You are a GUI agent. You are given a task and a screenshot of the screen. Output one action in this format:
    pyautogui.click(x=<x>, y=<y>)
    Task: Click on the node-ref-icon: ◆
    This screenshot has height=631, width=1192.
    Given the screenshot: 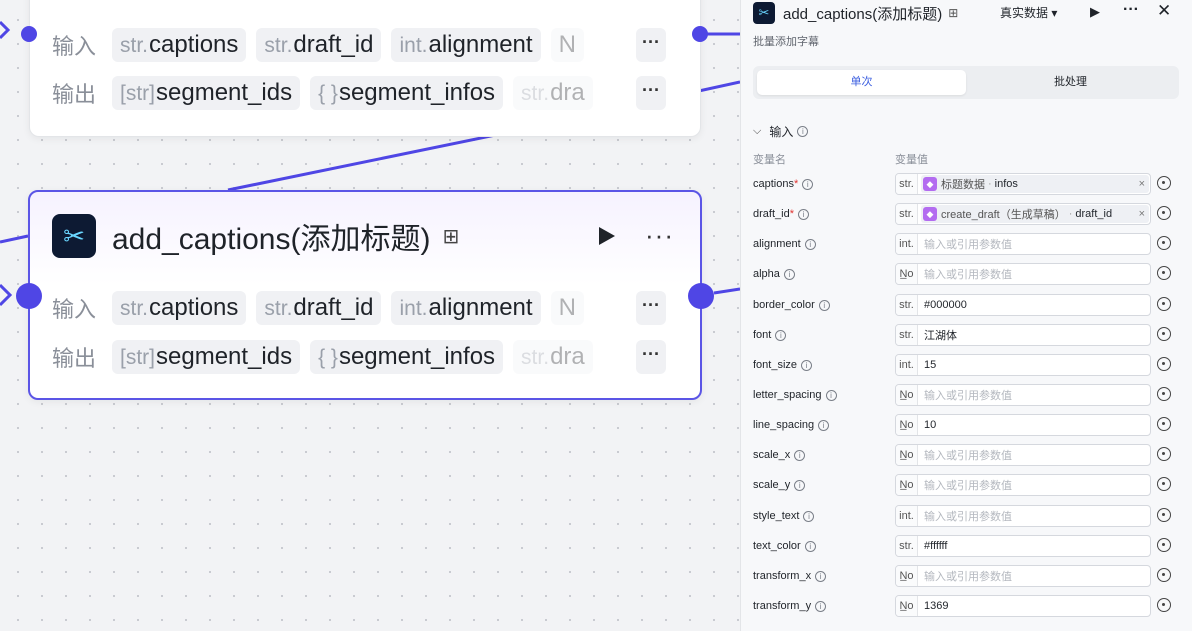 What is the action you would take?
    pyautogui.click(x=930, y=184)
    